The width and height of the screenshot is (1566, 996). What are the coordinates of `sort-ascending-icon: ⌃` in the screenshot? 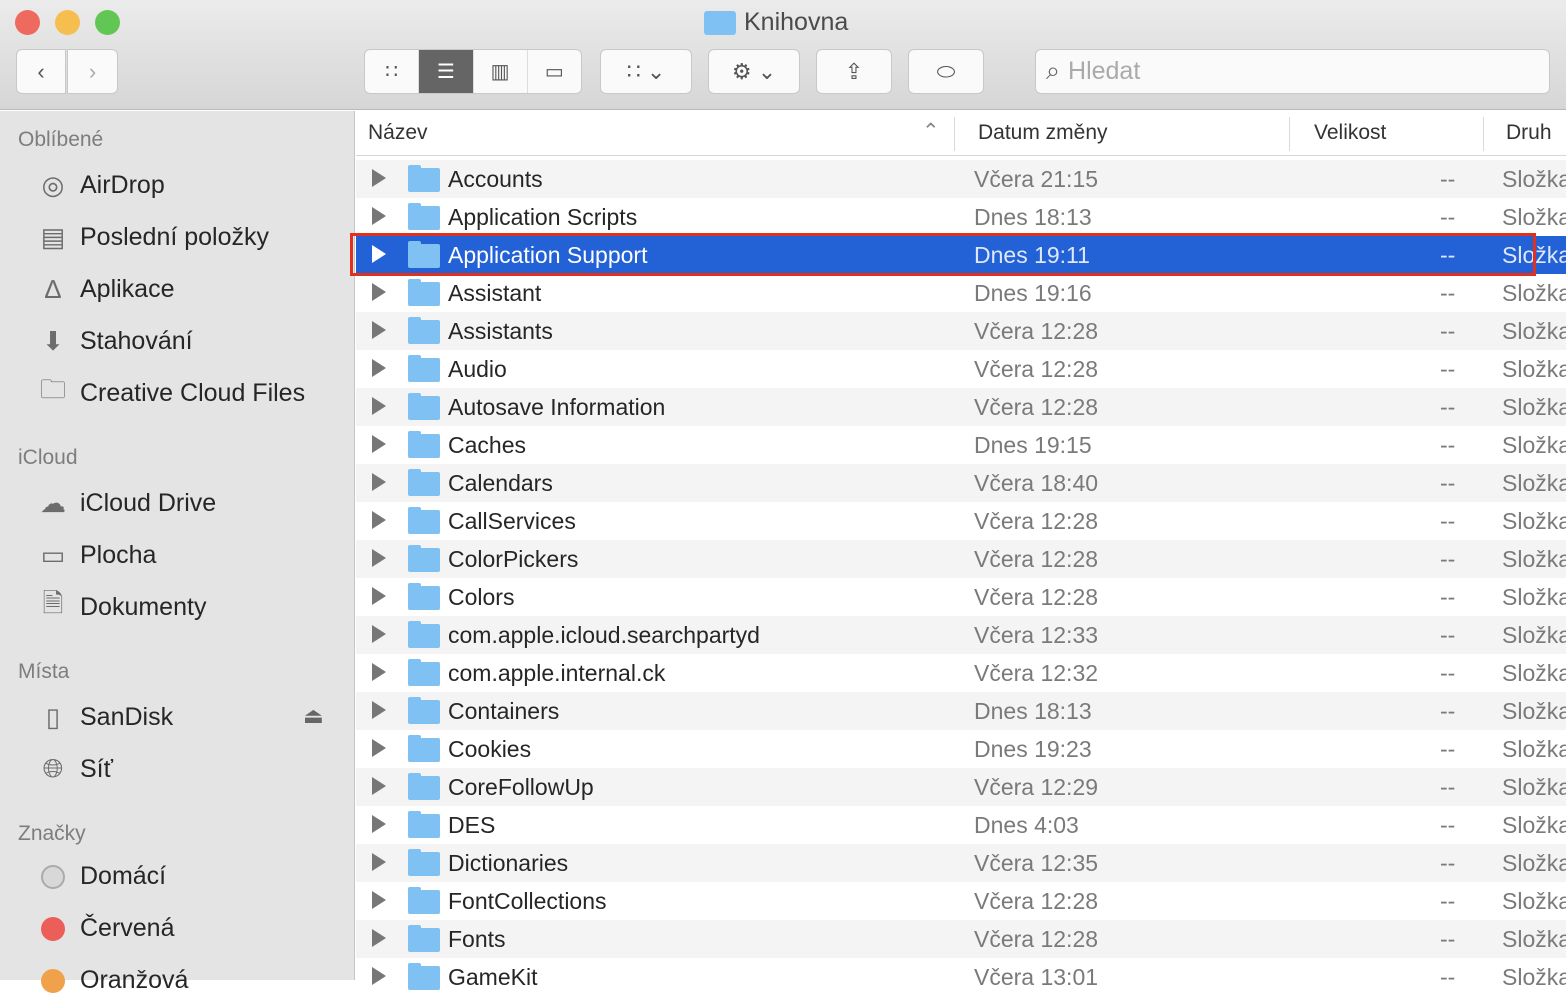 It's located at (931, 131).